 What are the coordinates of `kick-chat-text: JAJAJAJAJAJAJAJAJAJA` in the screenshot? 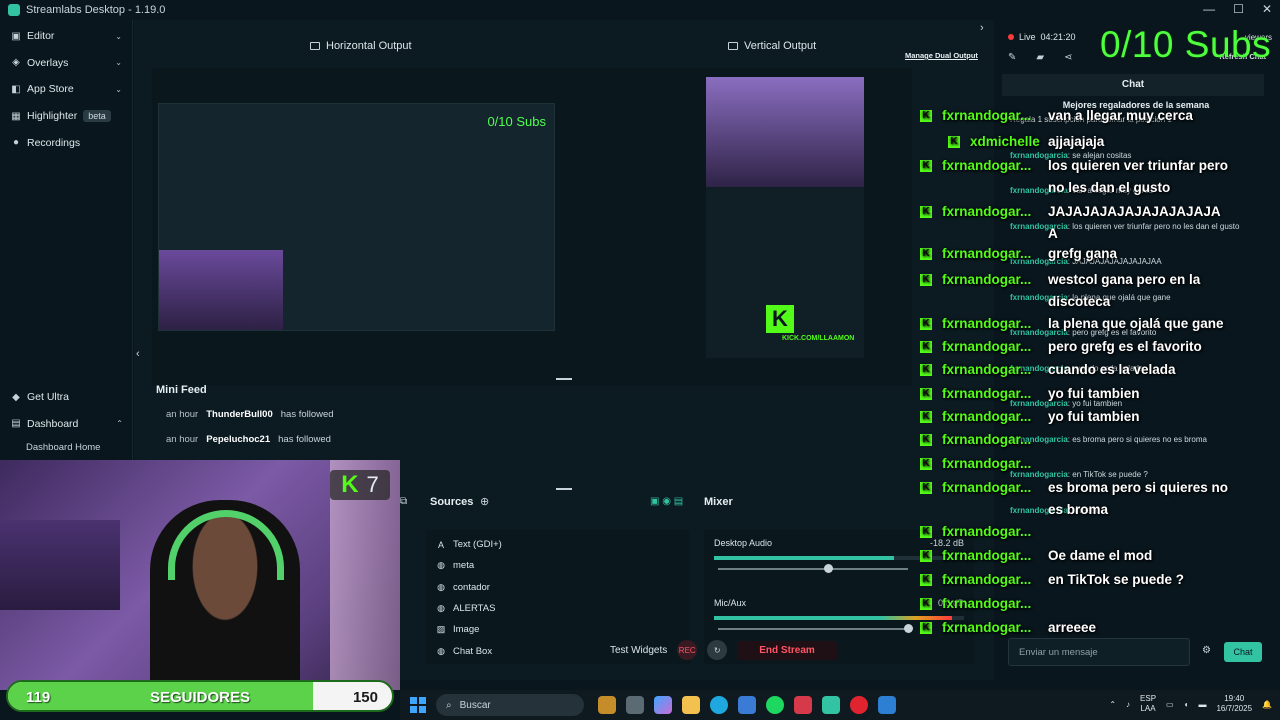 It's located at (1134, 211).